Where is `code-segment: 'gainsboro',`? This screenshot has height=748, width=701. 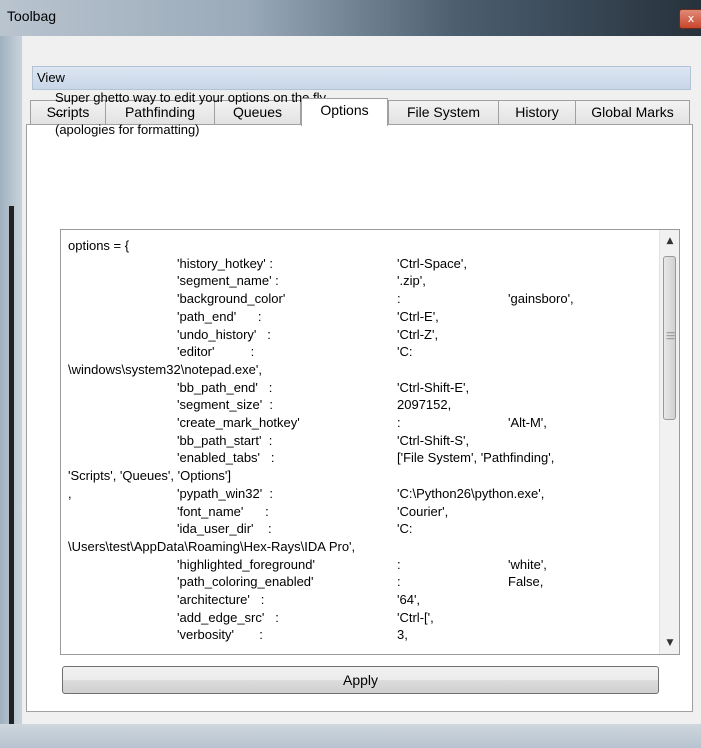 code-segment: 'gainsboro', is located at coordinates (541, 299).